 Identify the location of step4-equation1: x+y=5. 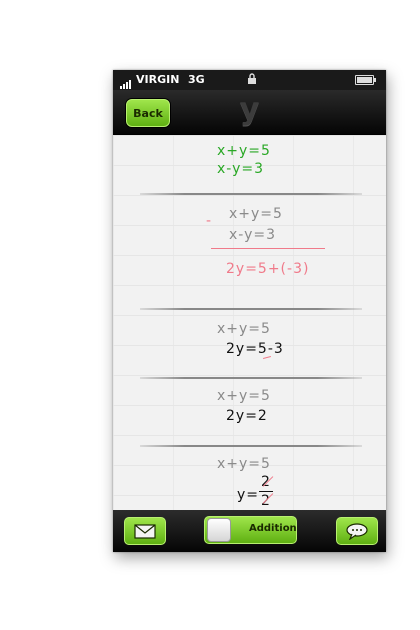
(244, 396).